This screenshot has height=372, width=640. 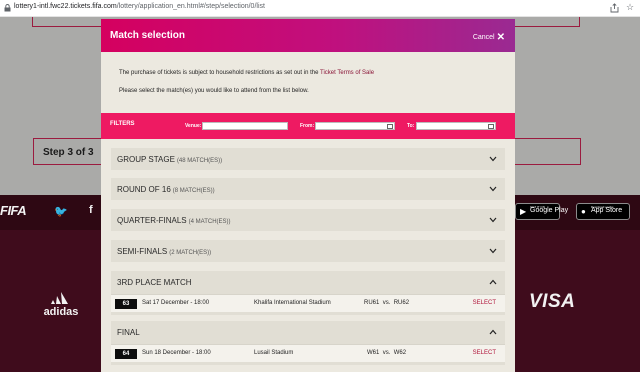 I want to click on lock-icon, so click(x=7, y=8).